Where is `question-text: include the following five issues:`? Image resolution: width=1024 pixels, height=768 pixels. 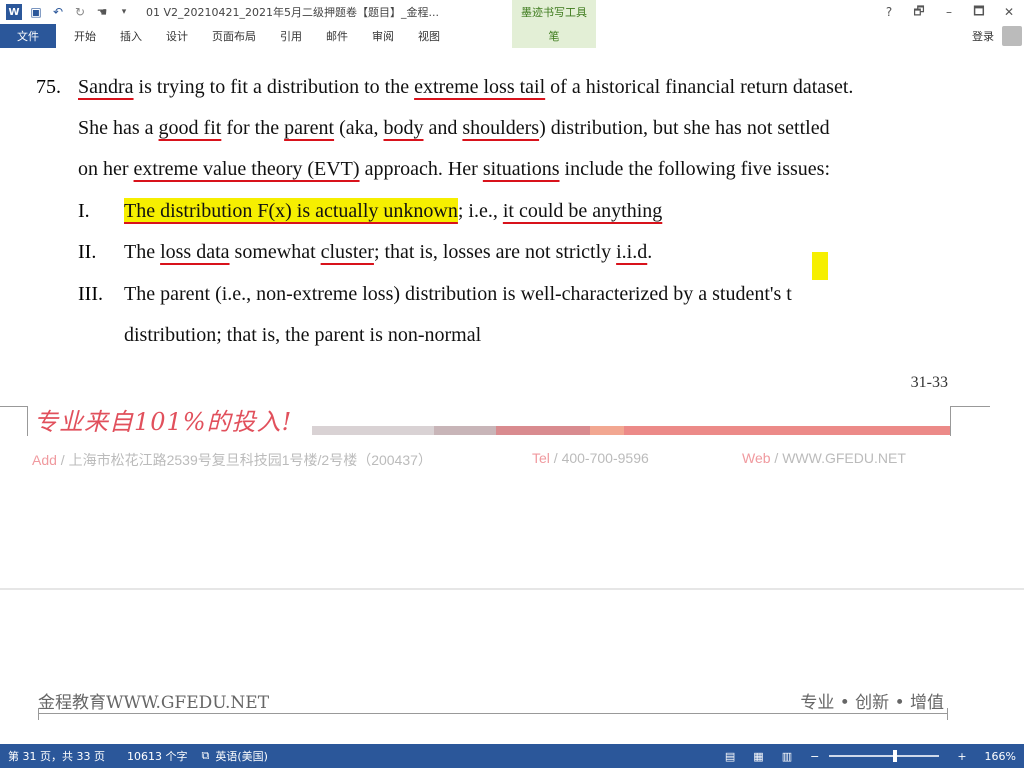 question-text: include the following five issues: is located at coordinates (695, 169).